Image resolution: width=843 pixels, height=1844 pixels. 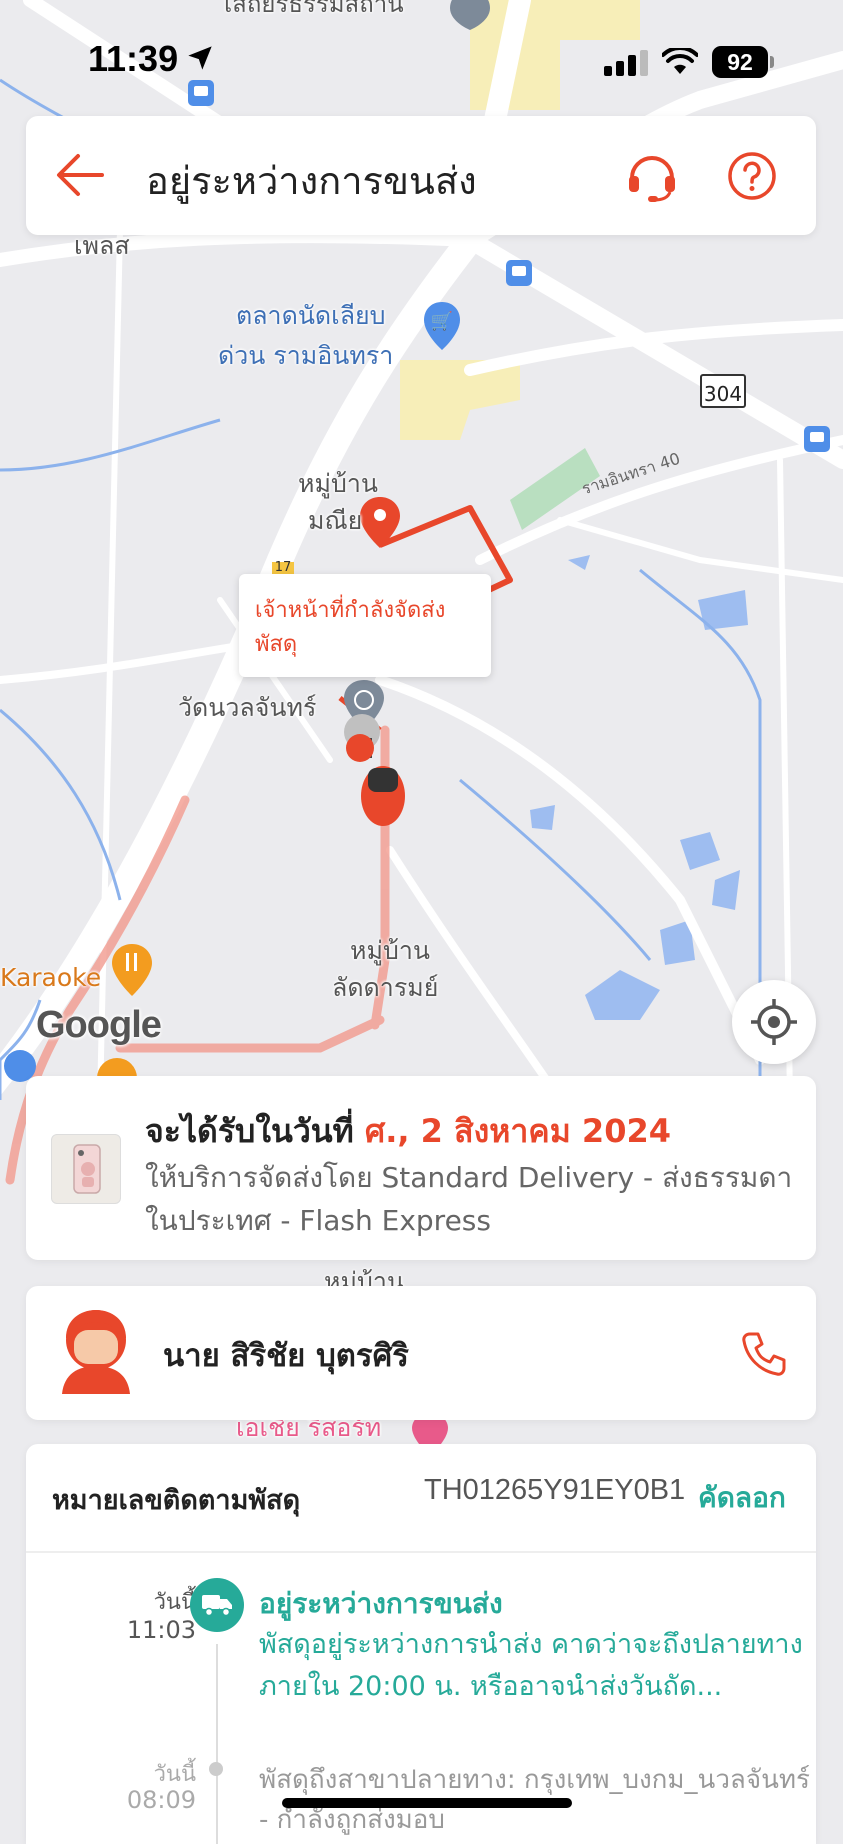 What do you see at coordinates (390, 950) in the screenshot?
I see `map-label-village-3: หมู่บ้าน` at bounding box center [390, 950].